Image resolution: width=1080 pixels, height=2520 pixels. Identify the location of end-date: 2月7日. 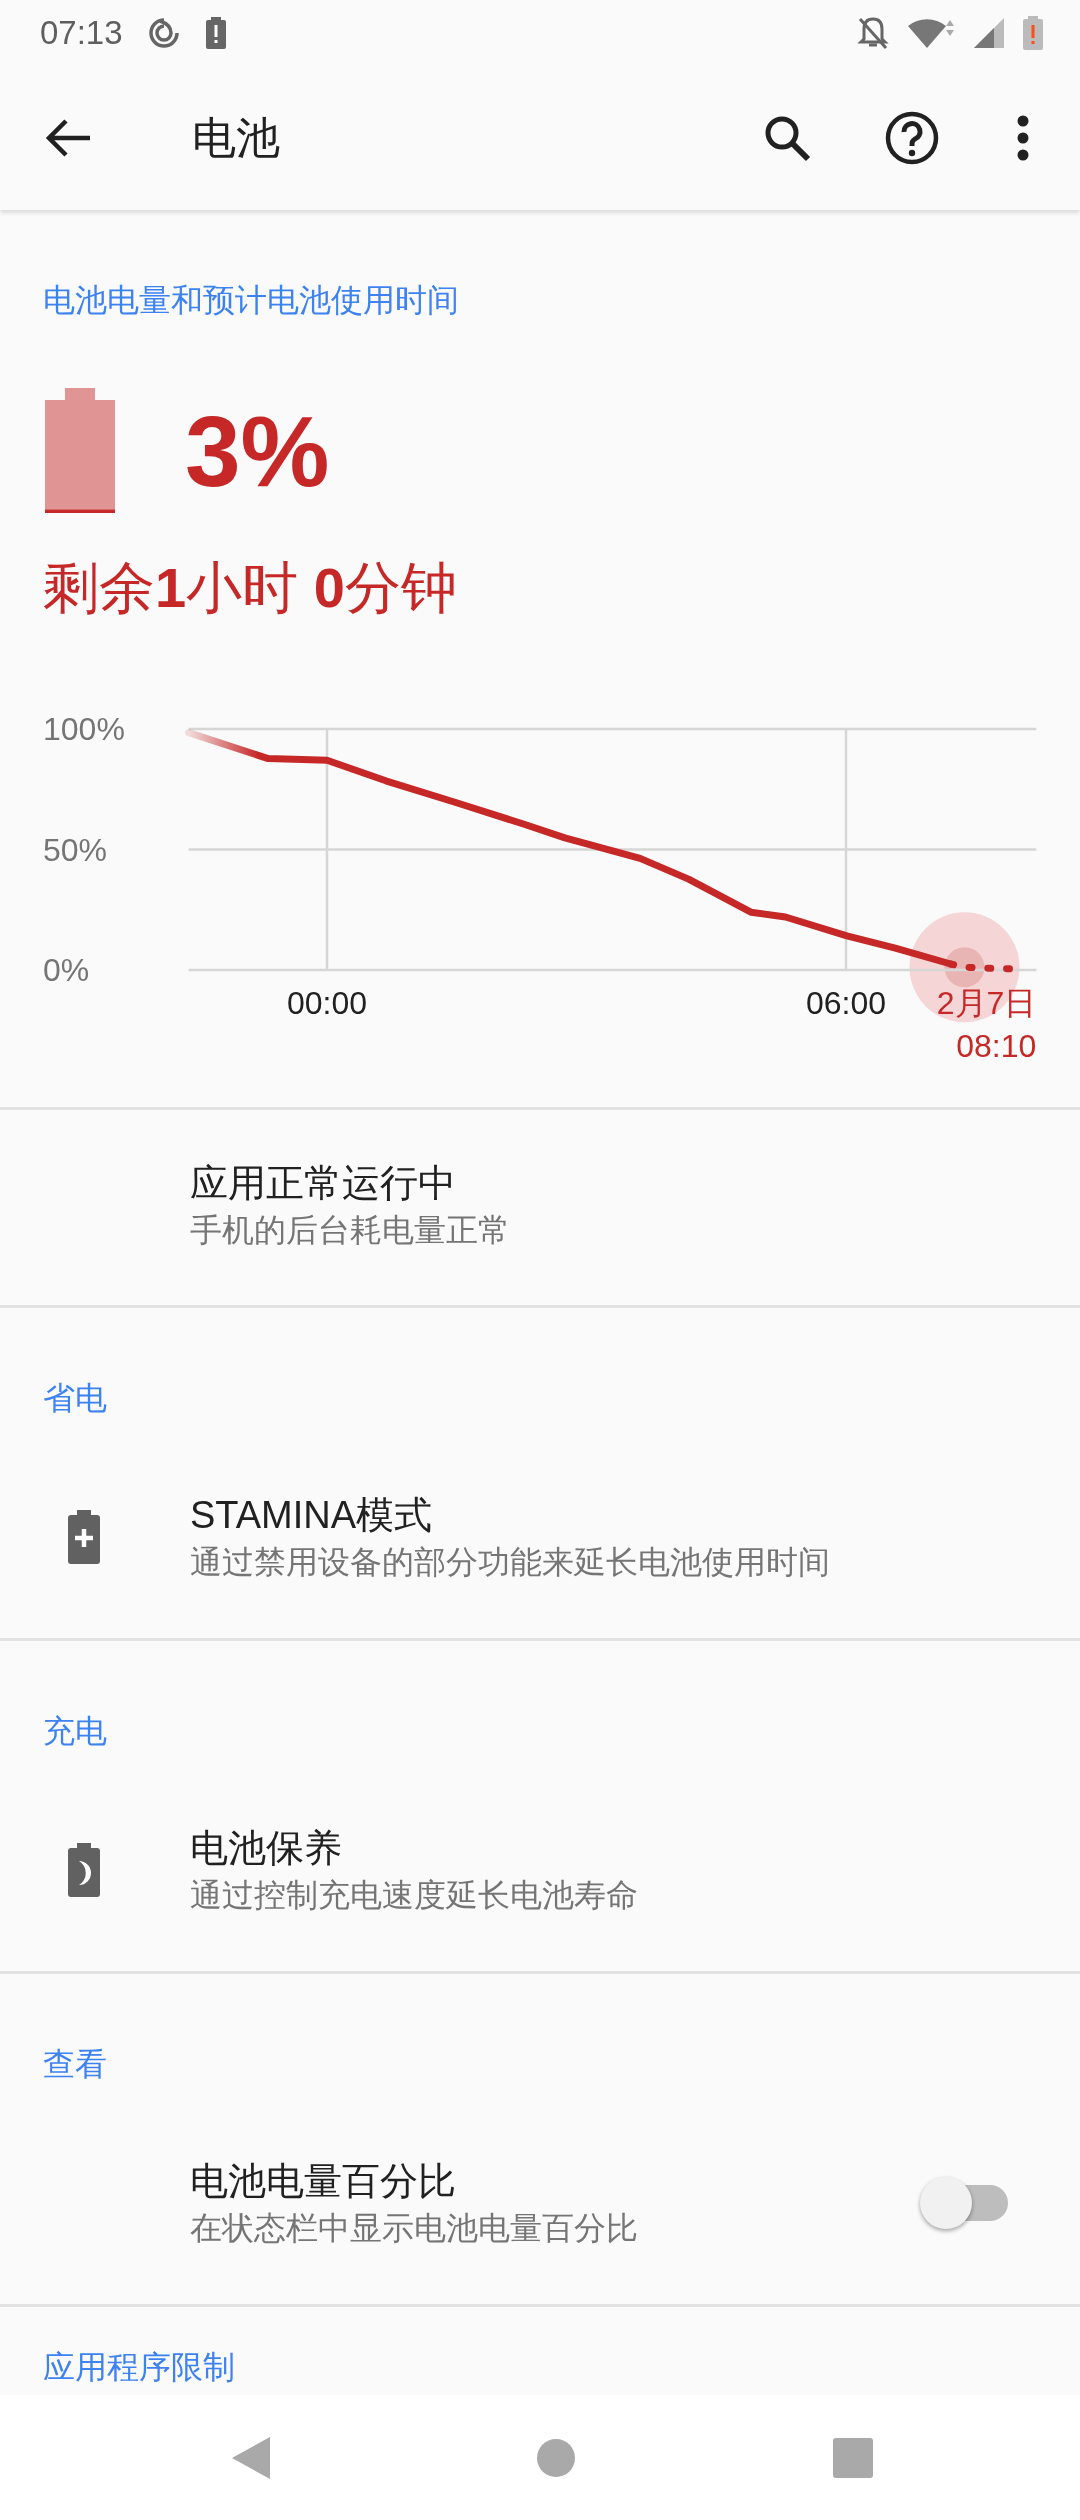
(986, 1003).